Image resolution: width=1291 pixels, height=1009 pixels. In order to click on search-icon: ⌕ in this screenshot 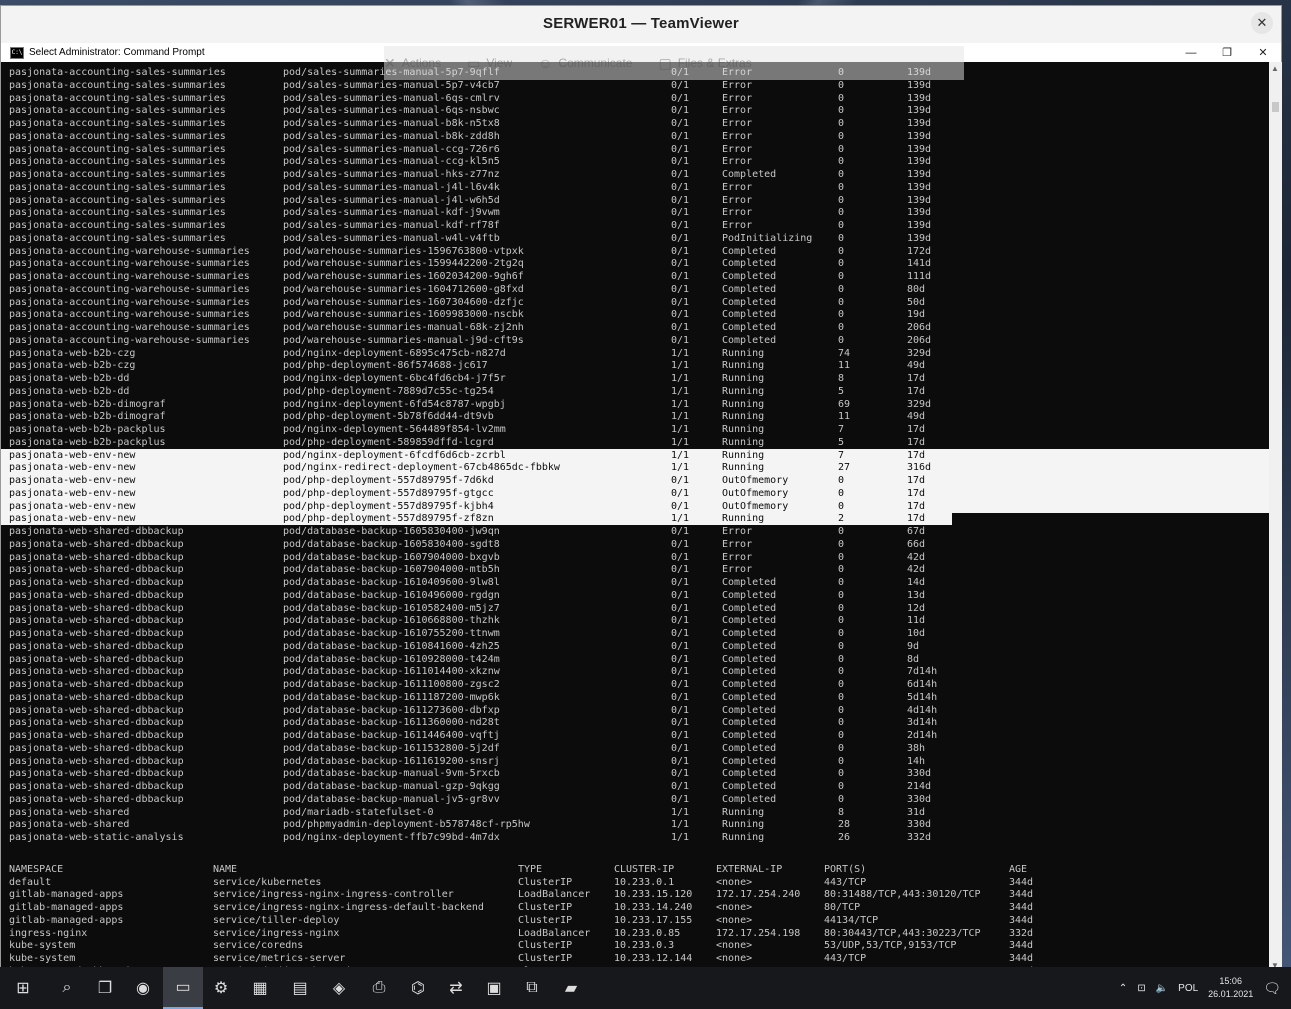, I will do `click(67, 988)`.